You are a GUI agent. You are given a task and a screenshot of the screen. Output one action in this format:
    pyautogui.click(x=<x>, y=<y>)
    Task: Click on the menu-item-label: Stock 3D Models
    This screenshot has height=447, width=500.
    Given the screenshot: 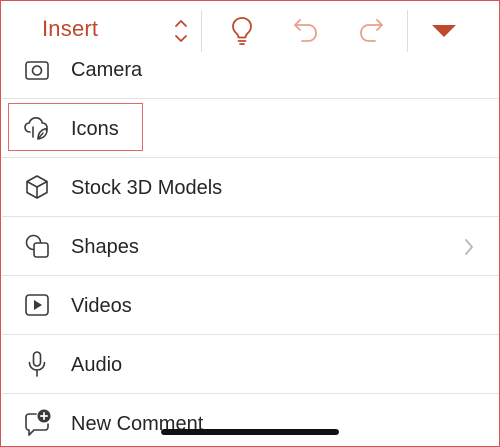 What is the action you would take?
    pyautogui.click(x=147, y=188)
    